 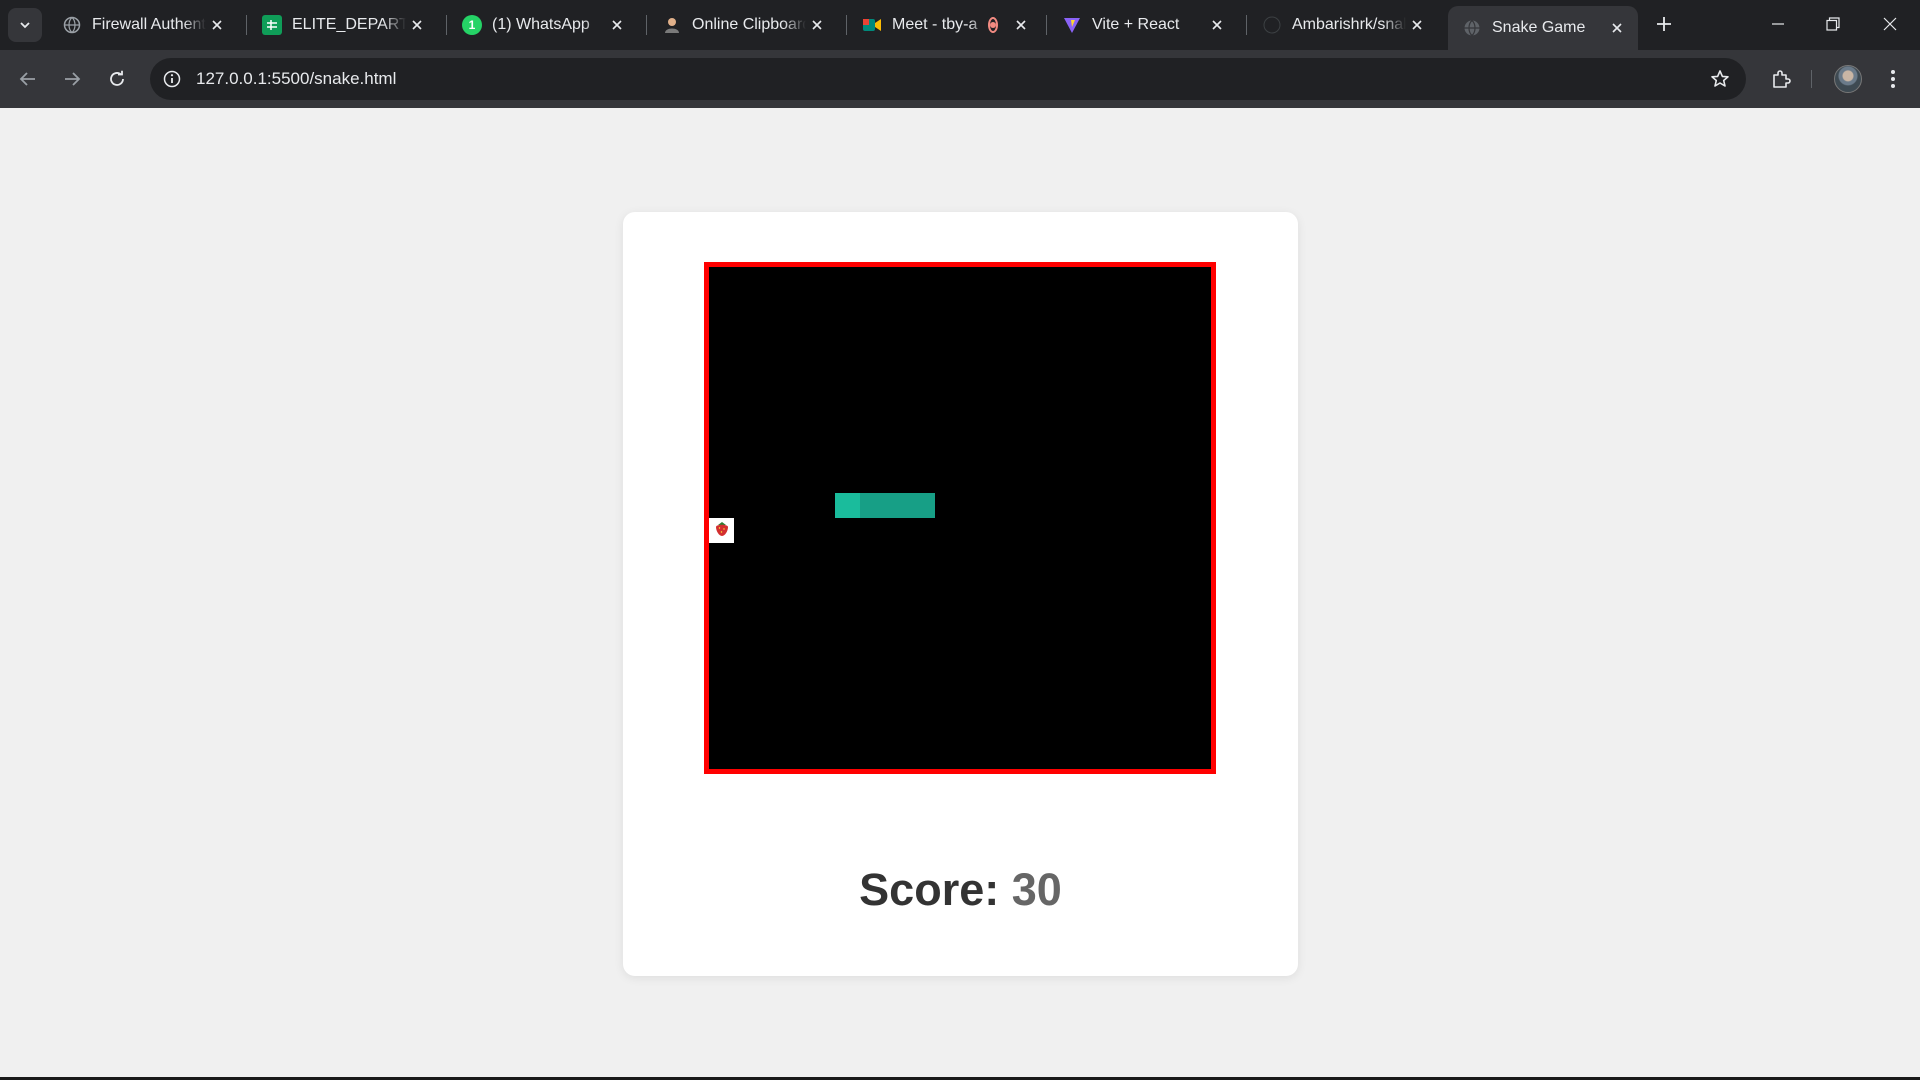 I want to click on tab-vite-react: Vite + React, so click(x=1143, y=25).